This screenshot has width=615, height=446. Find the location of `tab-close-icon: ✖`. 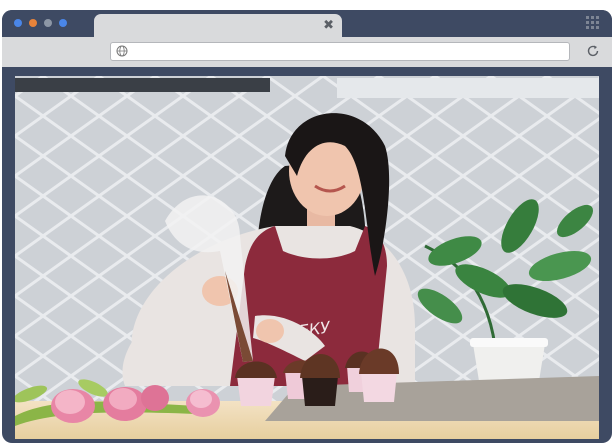

tab-close-icon: ✖ is located at coordinates (328, 26).